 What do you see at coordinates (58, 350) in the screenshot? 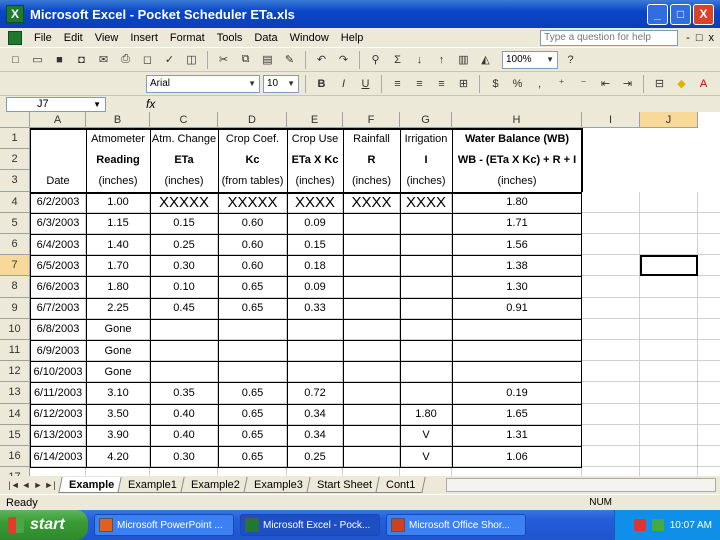
I see `data-cell: 6/9/2003` at bounding box center [58, 350].